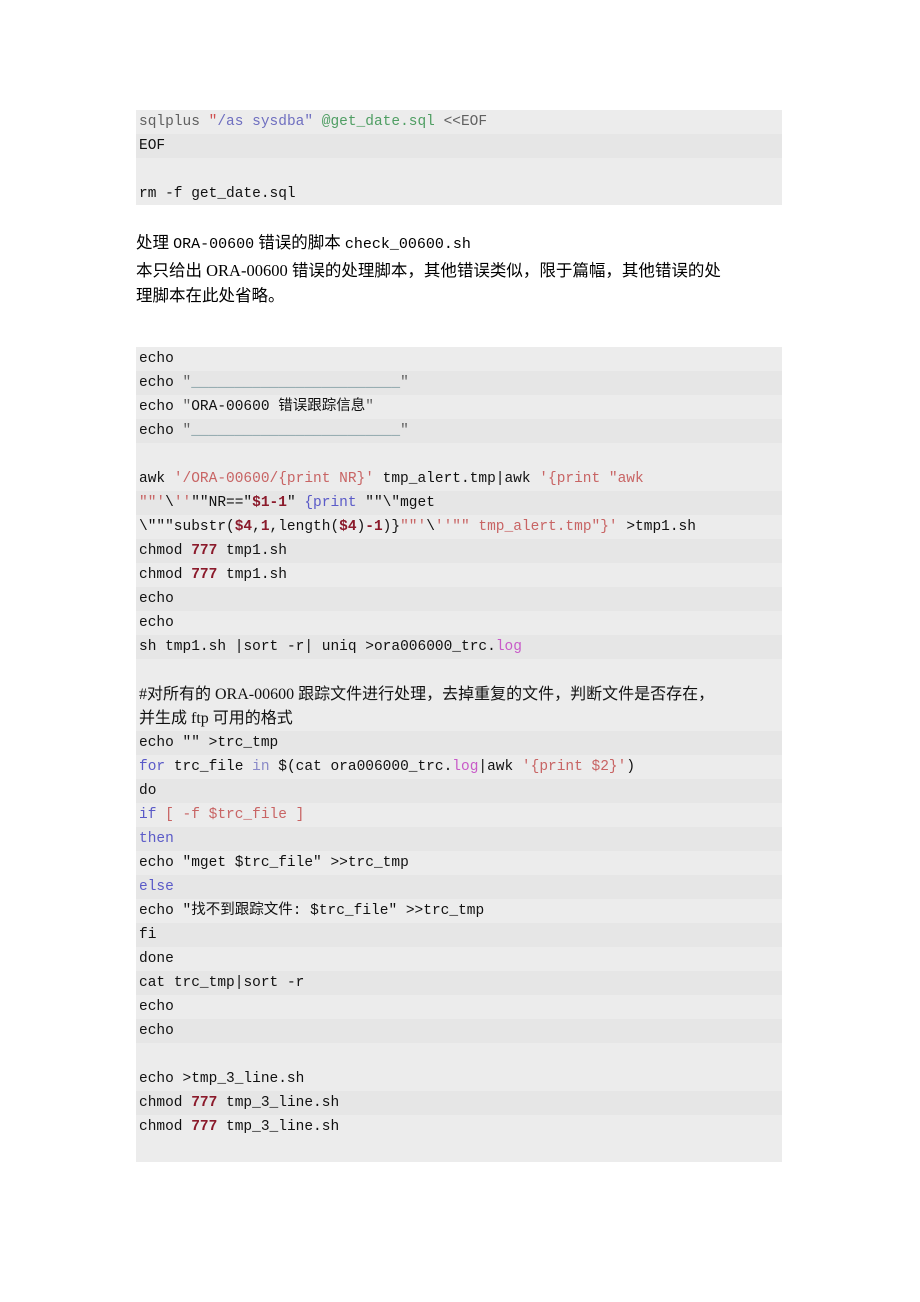 Image resolution: width=920 pixels, height=1302 pixels. I want to click on awk-close: )}, so click(391, 527).